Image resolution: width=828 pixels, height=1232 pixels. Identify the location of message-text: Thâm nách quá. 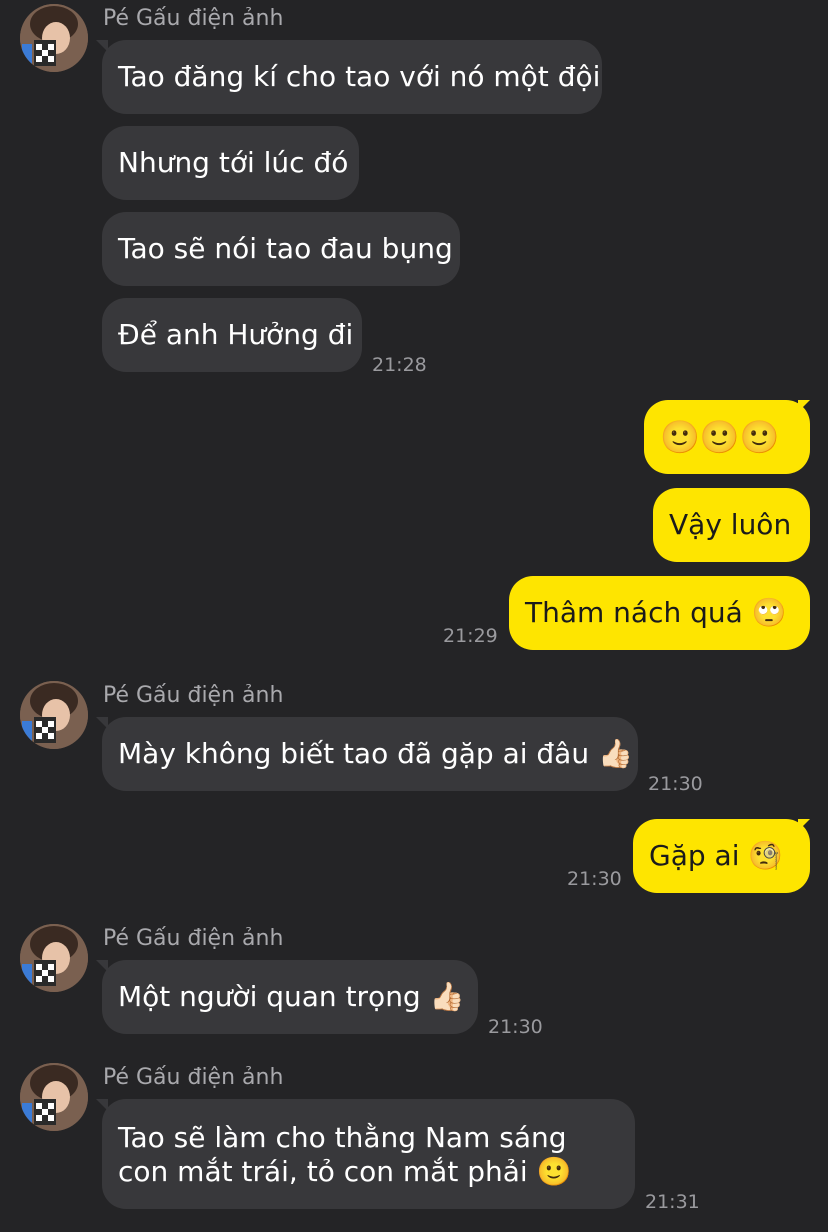
(634, 612).